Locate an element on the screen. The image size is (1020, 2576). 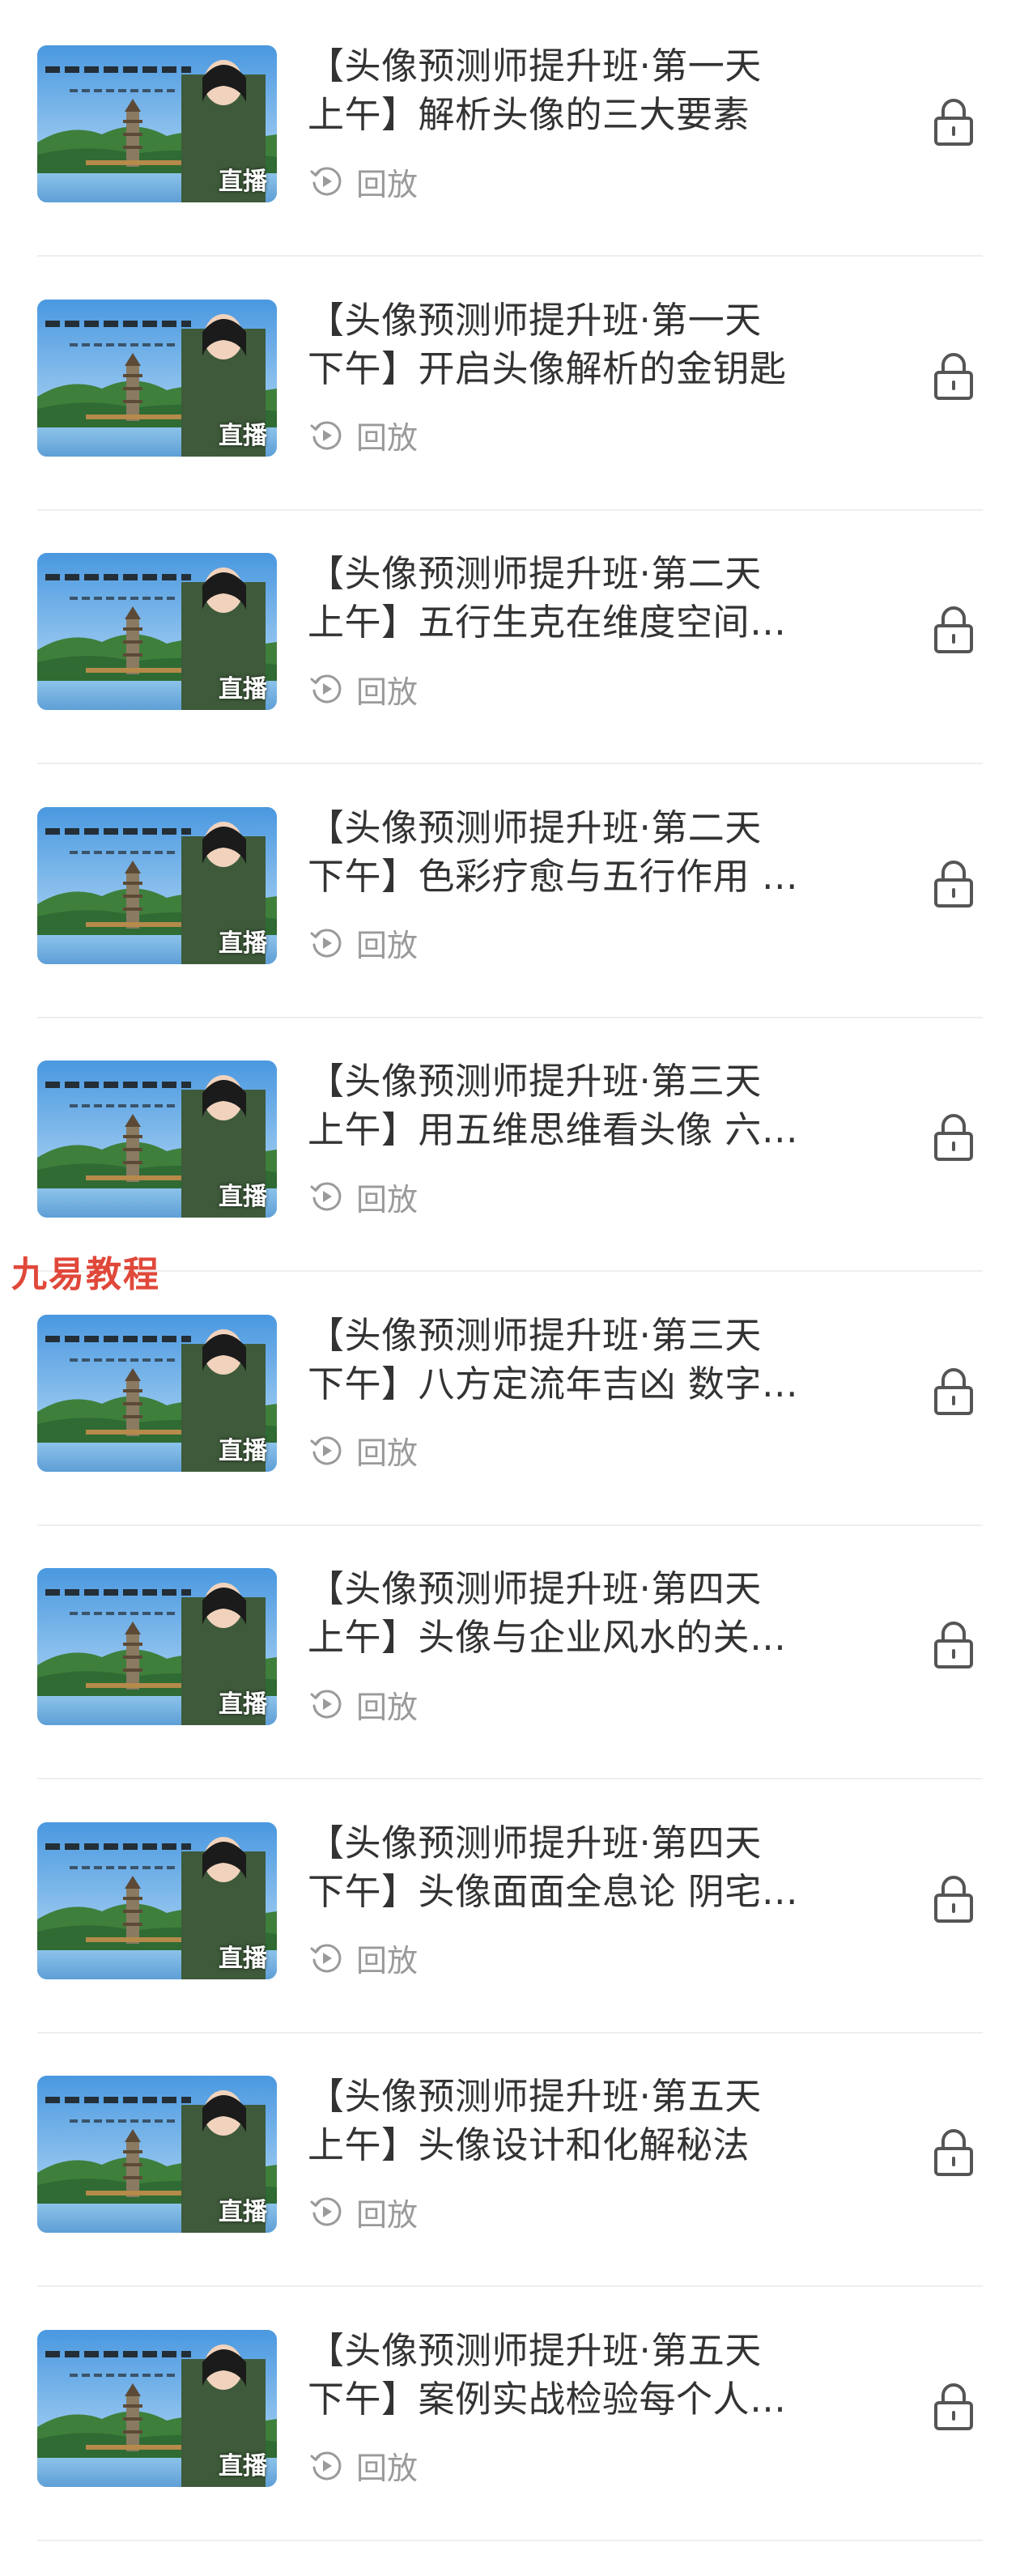
lesson-item: 直播 【头像预测师提升班·第二天 下午】色彩疗愈与五行作用 … 回放 is located at coordinates (510, 890).